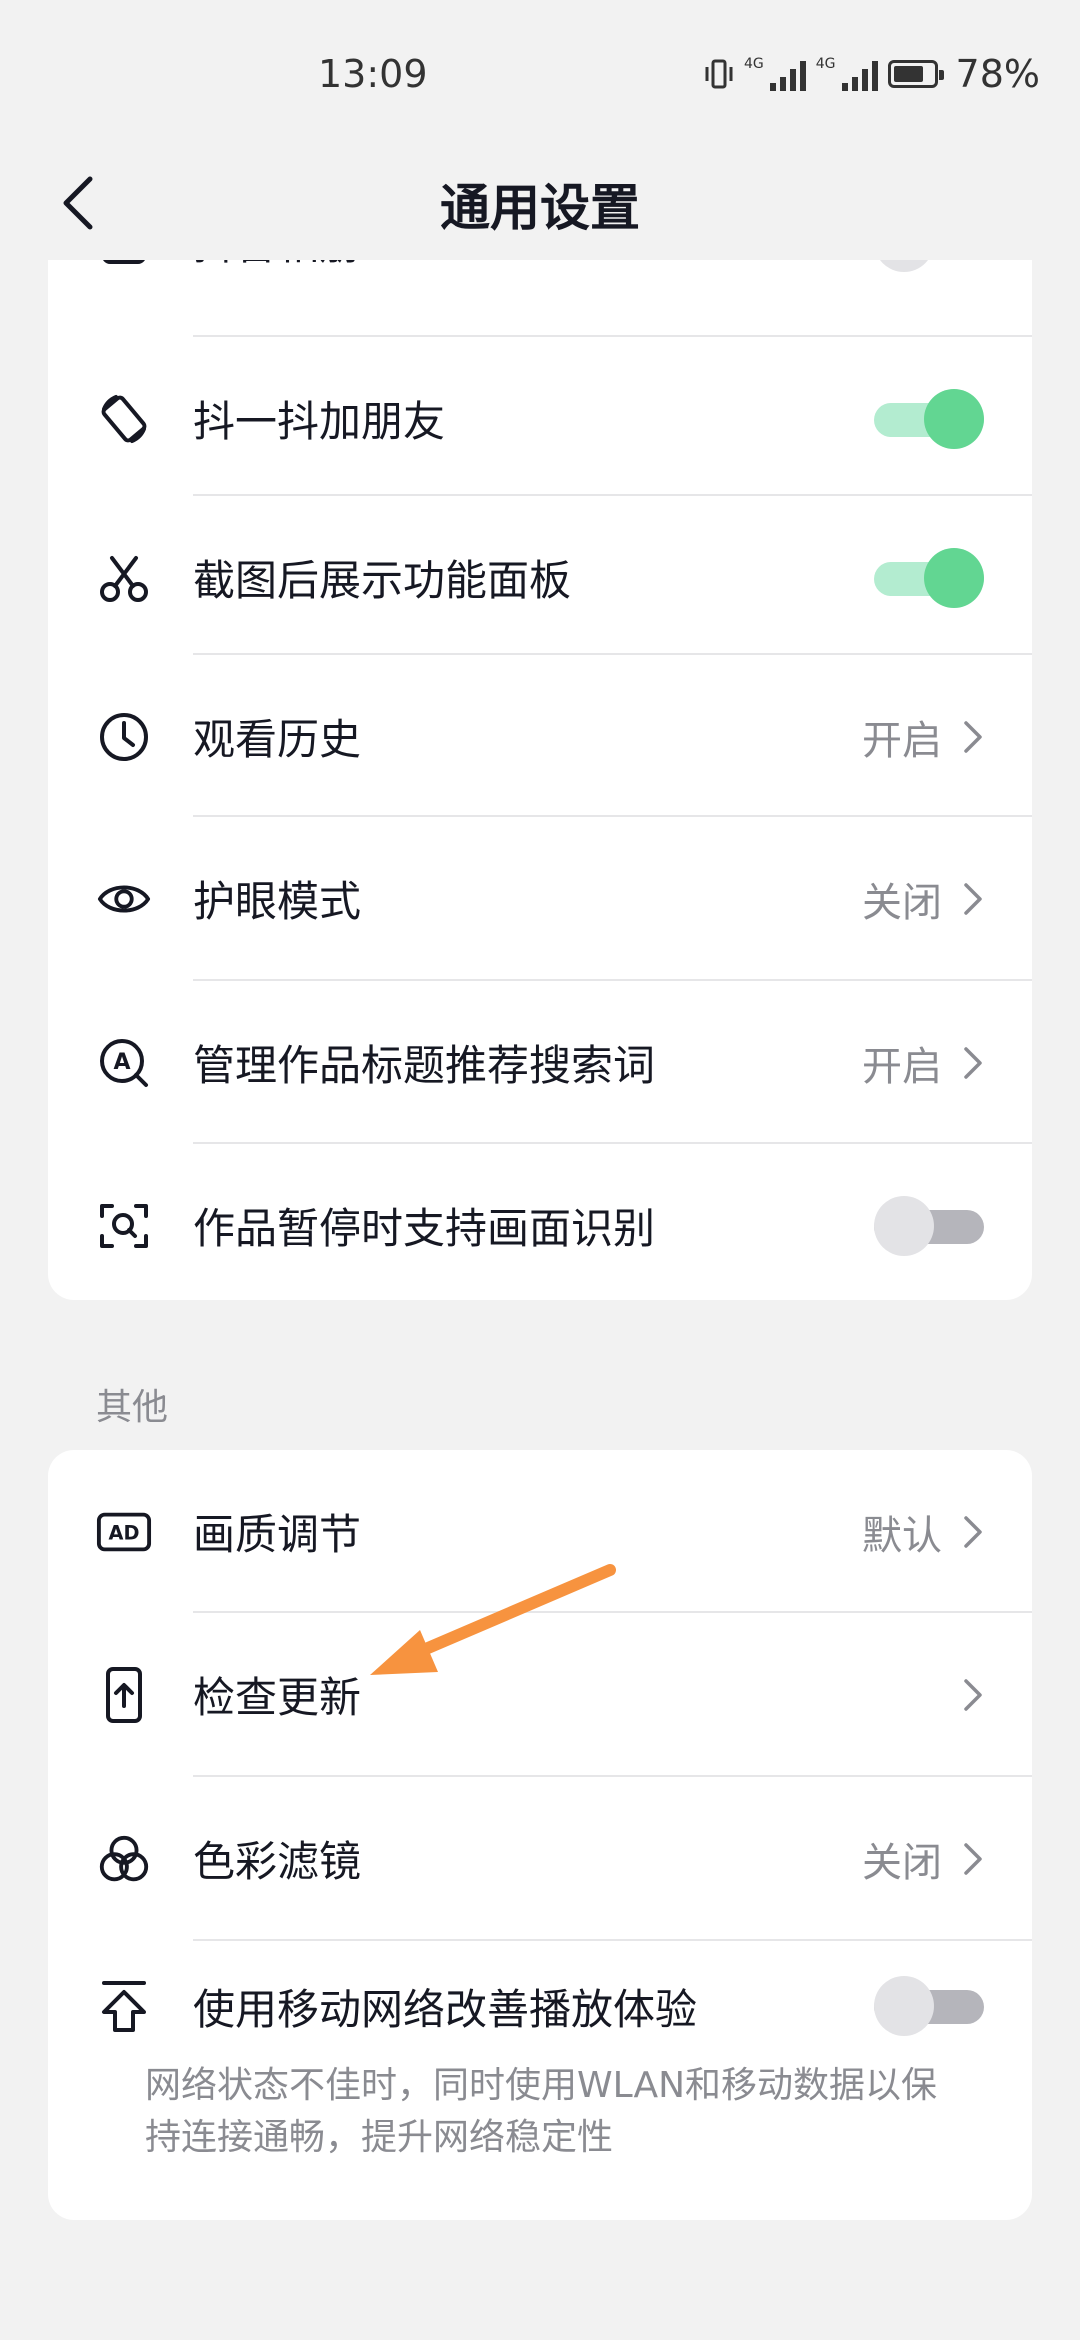 The width and height of the screenshot is (1080, 2340). Describe the element at coordinates (719, 74) in the screenshot. I see `vibrate-icon` at that location.